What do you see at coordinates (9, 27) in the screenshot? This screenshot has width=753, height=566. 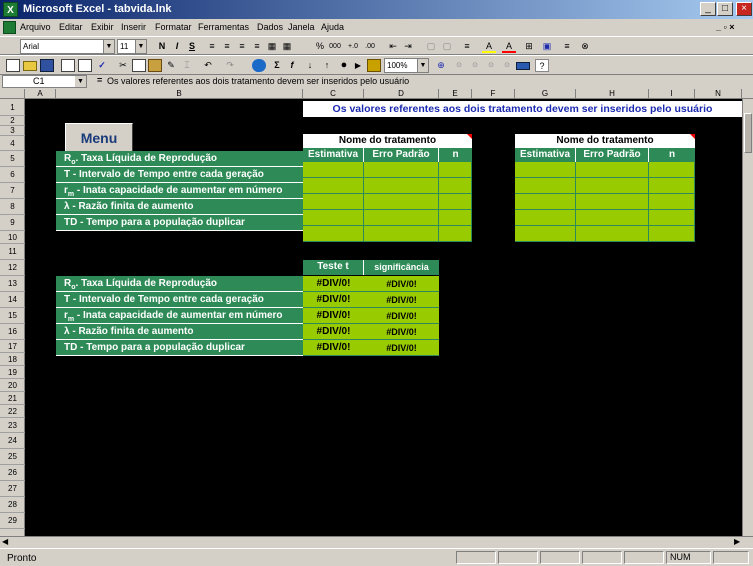 I see `document-icon` at bounding box center [9, 27].